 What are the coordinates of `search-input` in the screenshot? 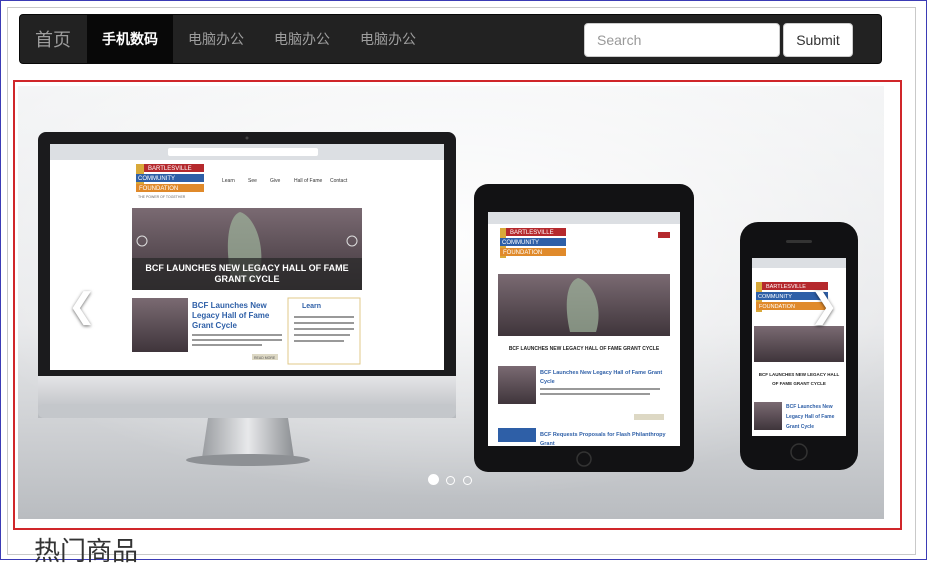 It's located at (682, 40).